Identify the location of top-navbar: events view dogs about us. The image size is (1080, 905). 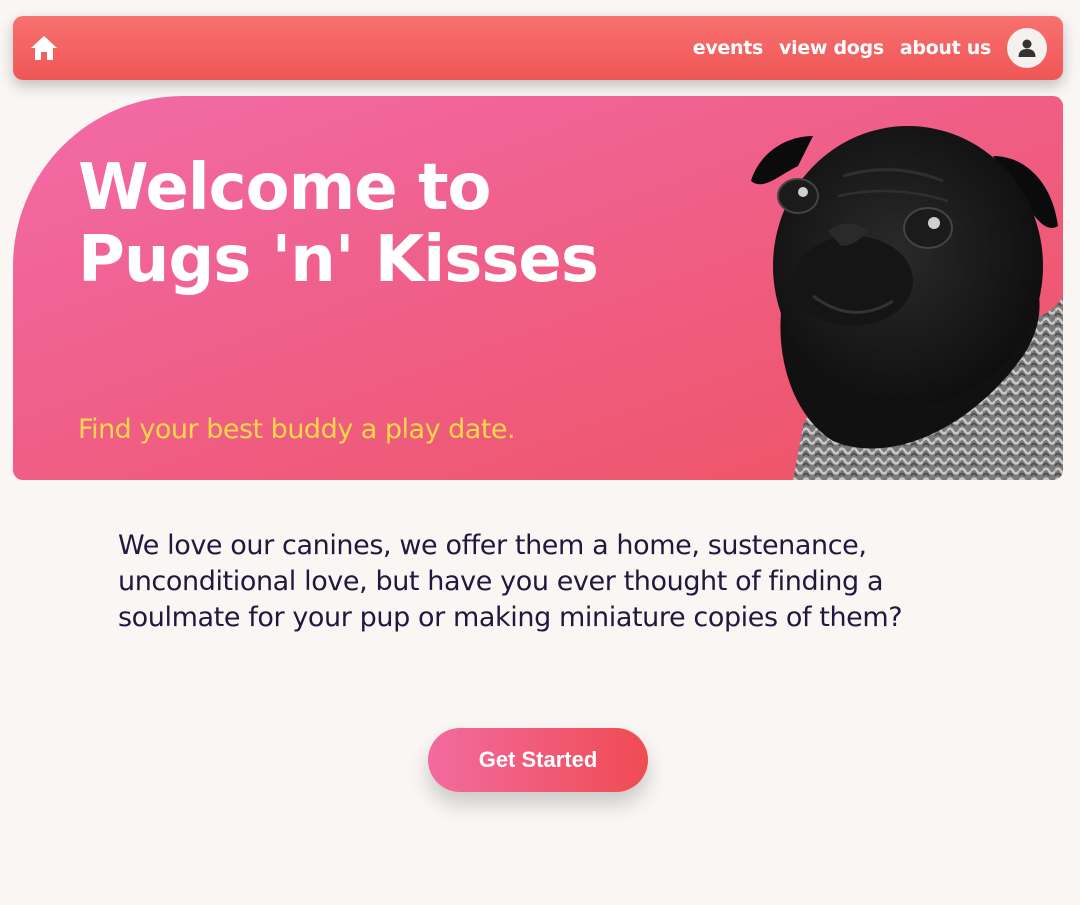
(538, 48).